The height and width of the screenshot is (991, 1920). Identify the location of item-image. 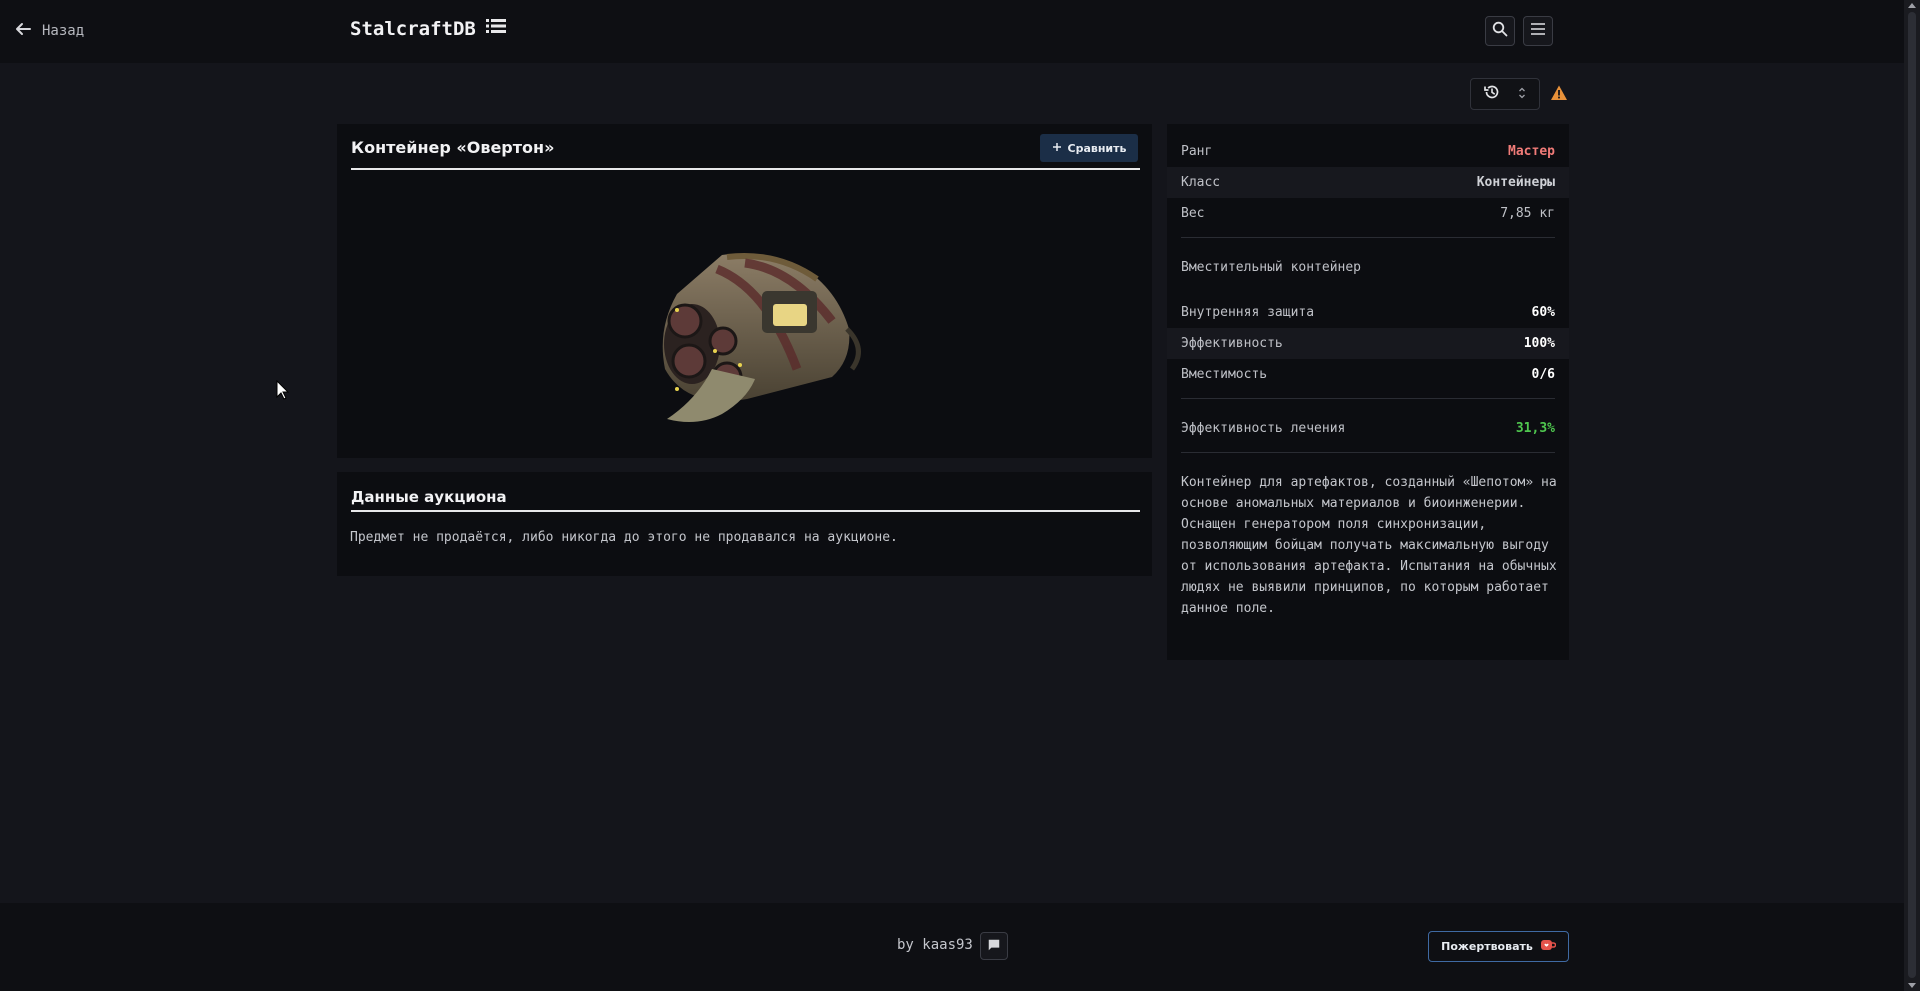
(761, 337).